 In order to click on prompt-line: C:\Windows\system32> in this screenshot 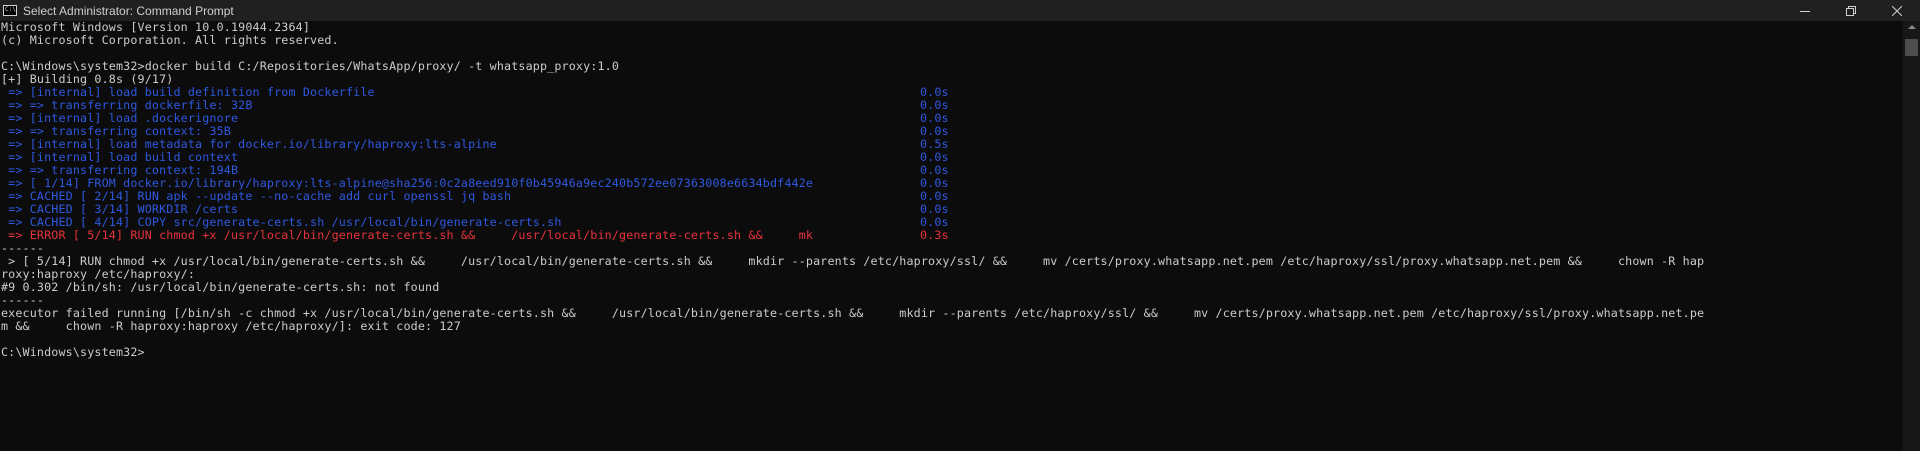, I will do `click(952, 352)`.